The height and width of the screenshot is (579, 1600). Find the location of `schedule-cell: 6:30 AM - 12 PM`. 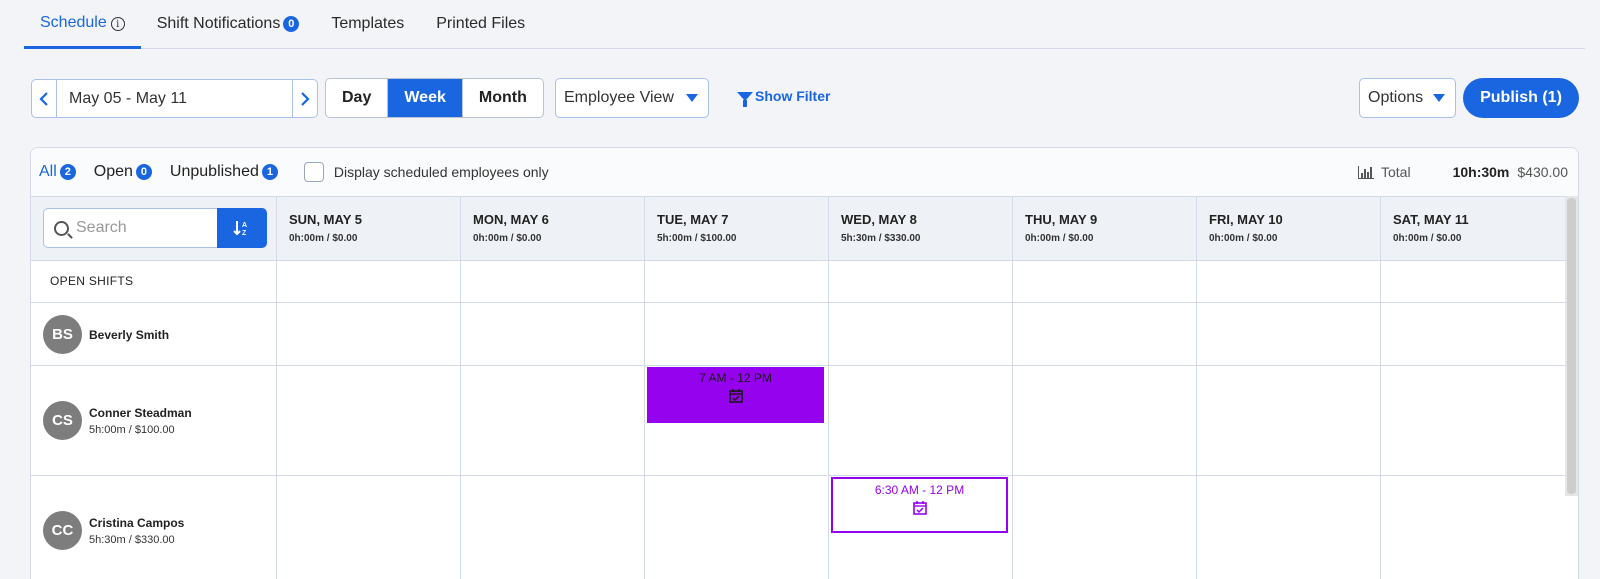

schedule-cell: 6:30 AM - 12 PM is located at coordinates (921, 527).